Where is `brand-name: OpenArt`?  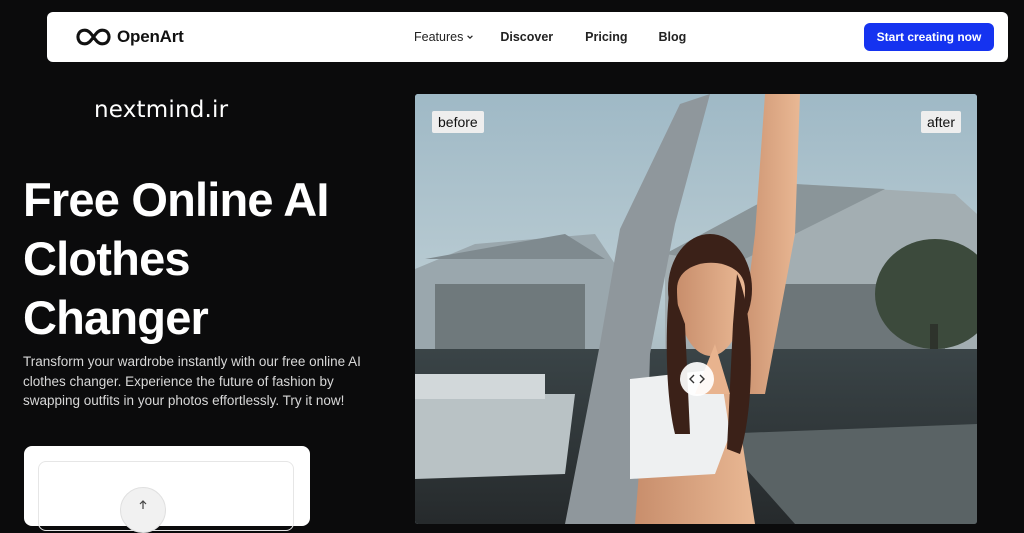
brand-name: OpenArt is located at coordinates (150, 36).